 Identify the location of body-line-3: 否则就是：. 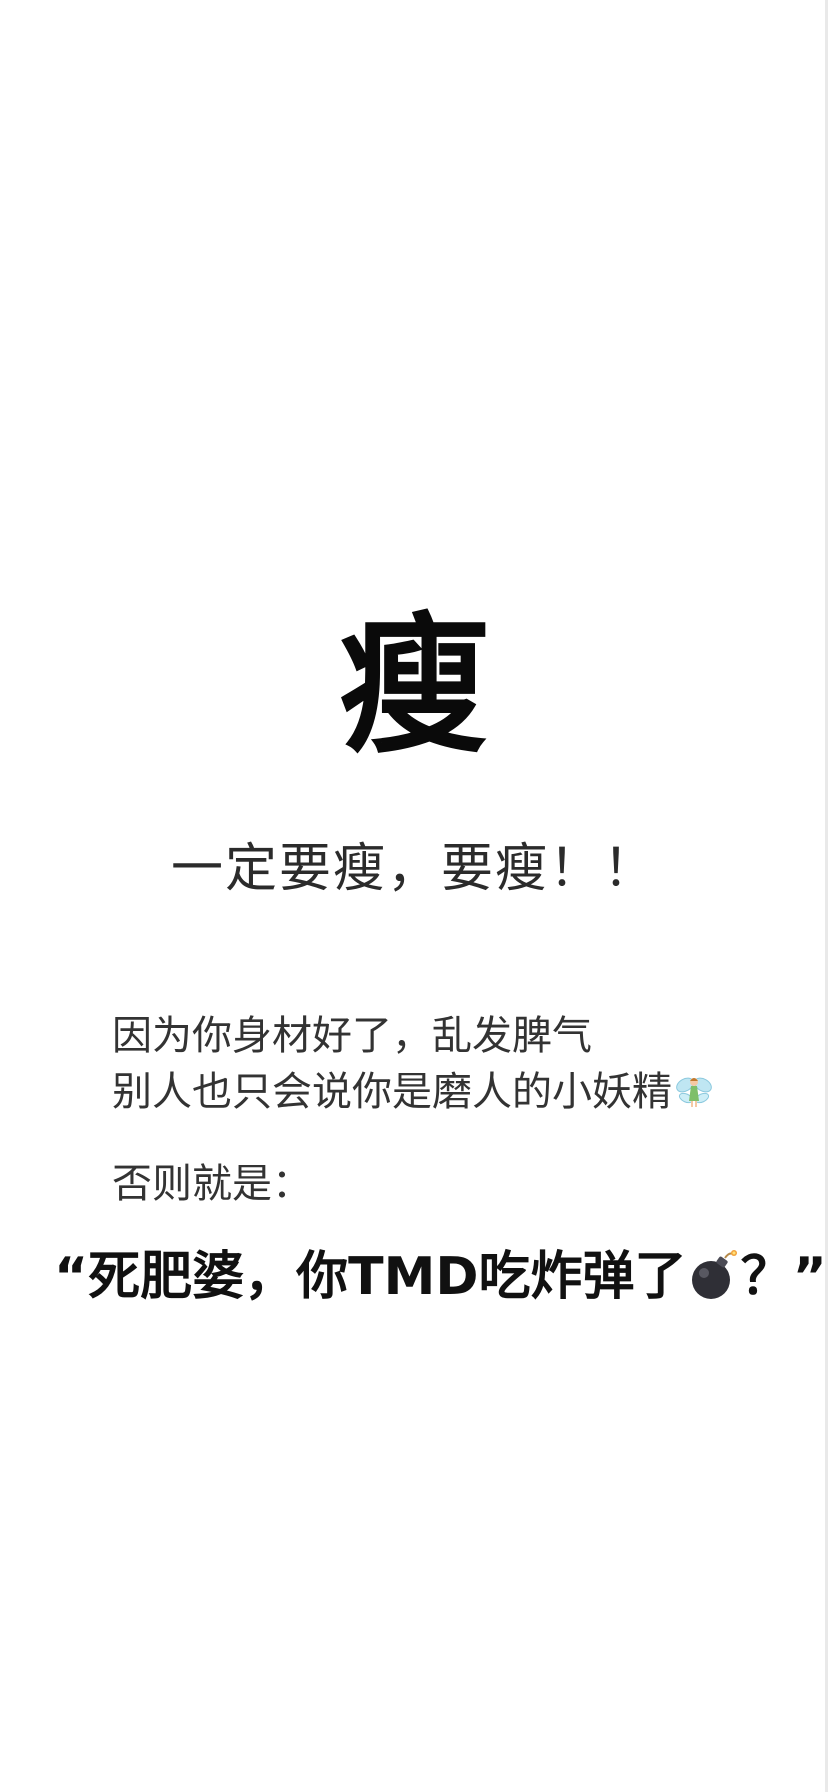
(212, 1184).